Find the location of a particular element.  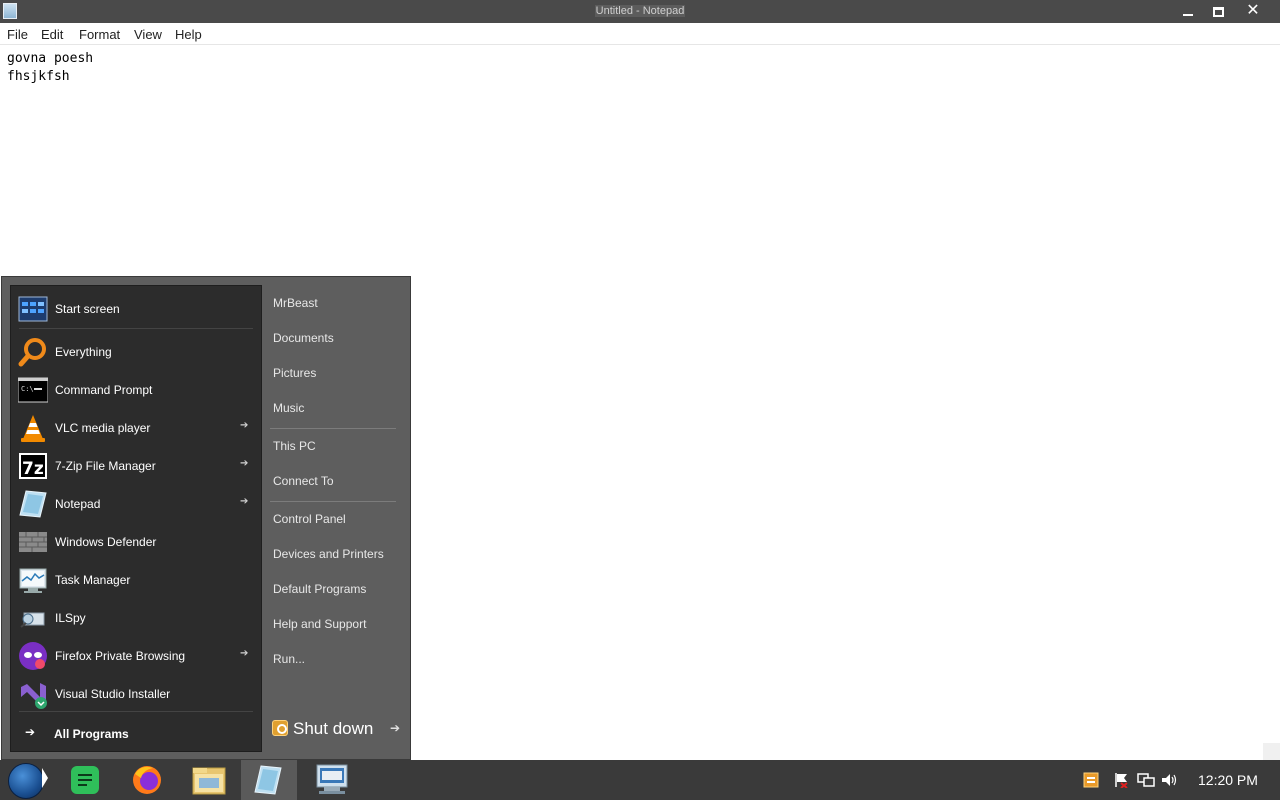

shutdown-options-arrow-icon: ➔ is located at coordinates (395, 728).